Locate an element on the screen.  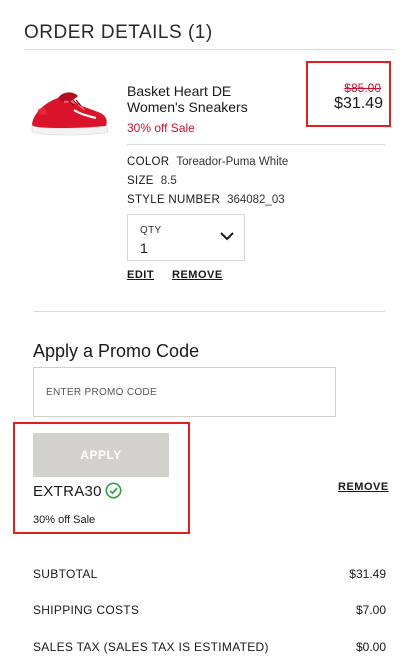
original-price: $85.00 is located at coordinates (362, 88).